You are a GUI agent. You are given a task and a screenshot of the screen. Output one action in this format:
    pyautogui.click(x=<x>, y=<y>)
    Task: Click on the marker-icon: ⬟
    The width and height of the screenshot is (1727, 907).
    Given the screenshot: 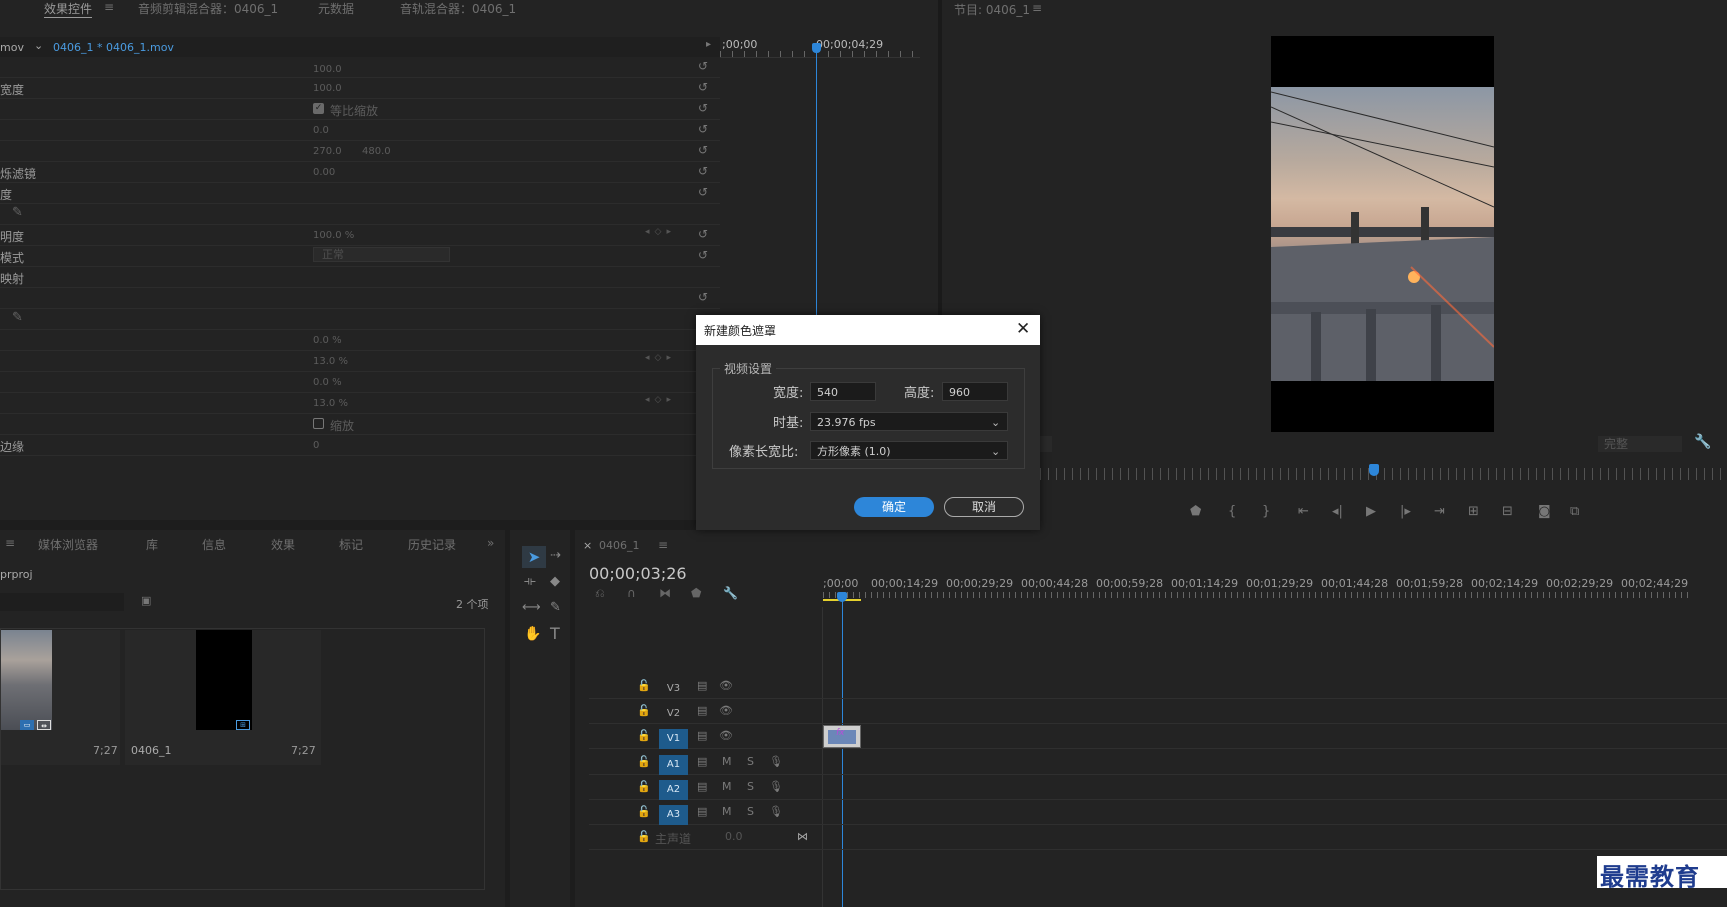 What is the action you would take?
    pyautogui.click(x=696, y=593)
    